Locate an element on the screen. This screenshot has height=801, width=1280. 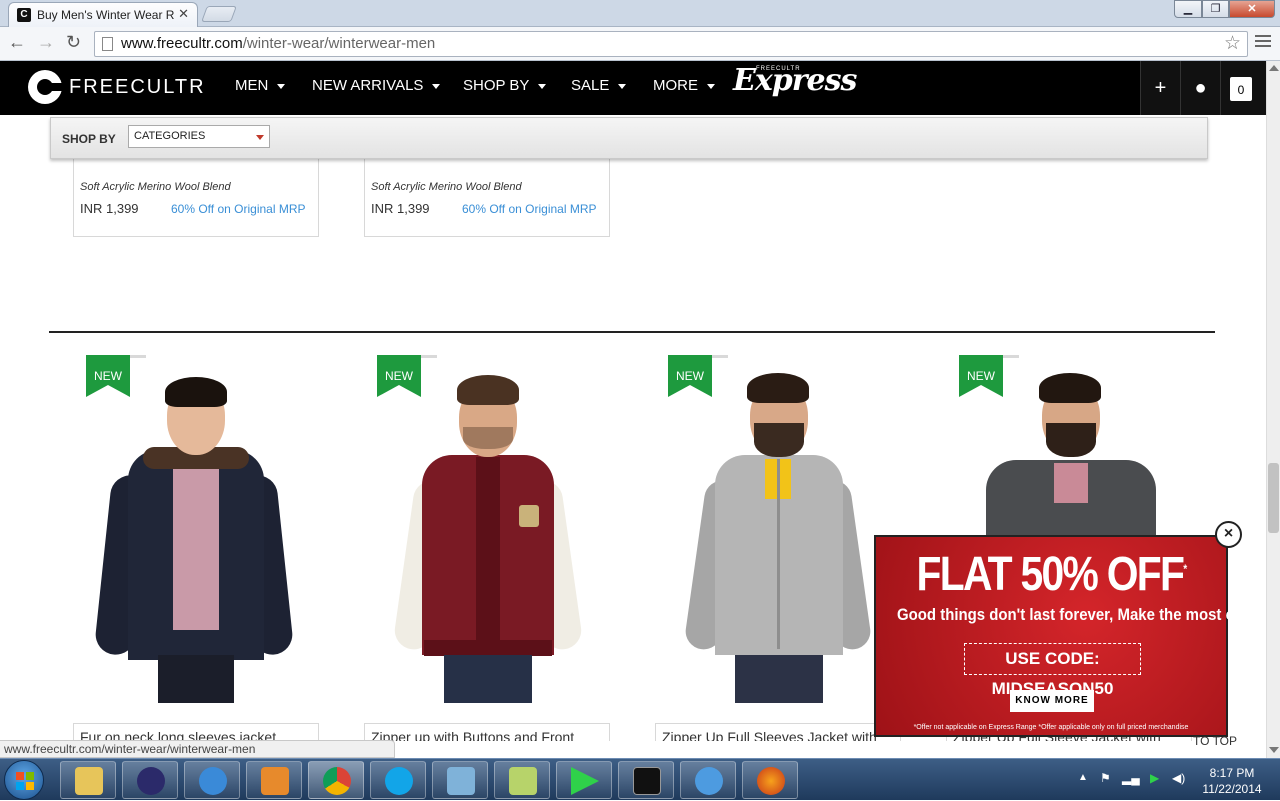
nav-more: MORE is located at coordinates (684, 85).